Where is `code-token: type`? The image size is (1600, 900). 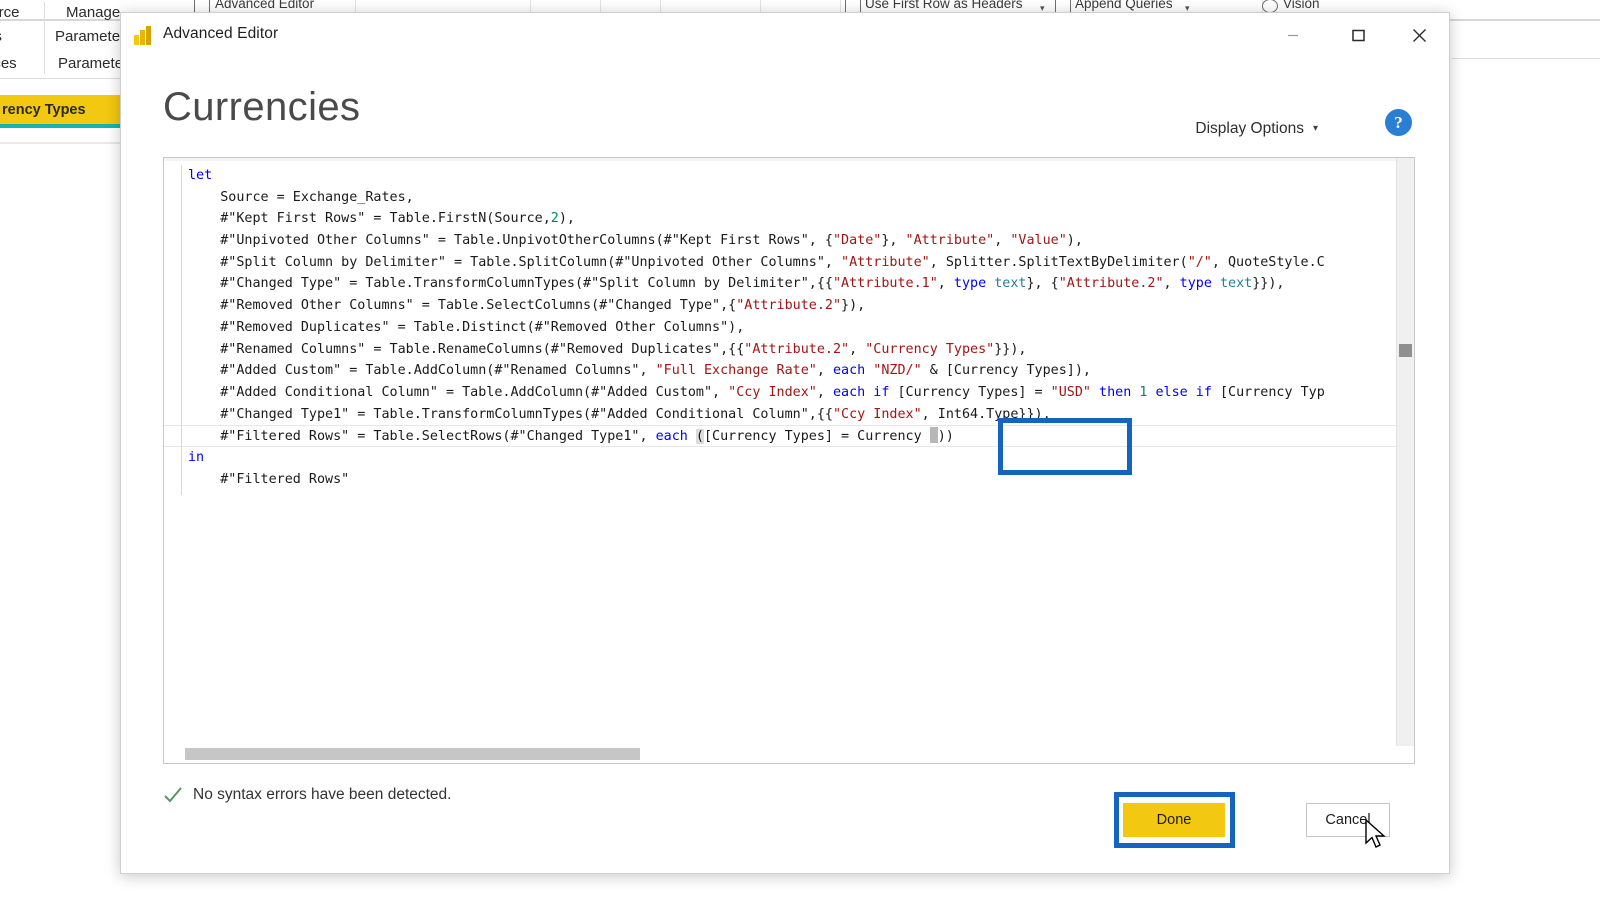 code-token: type is located at coordinates (970, 284).